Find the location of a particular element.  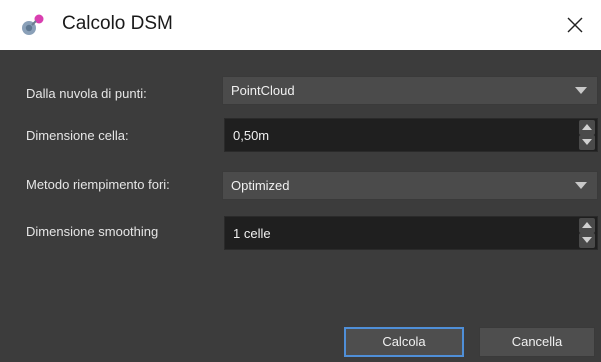

point-cloud-select: PointCloud is located at coordinates (410, 90).